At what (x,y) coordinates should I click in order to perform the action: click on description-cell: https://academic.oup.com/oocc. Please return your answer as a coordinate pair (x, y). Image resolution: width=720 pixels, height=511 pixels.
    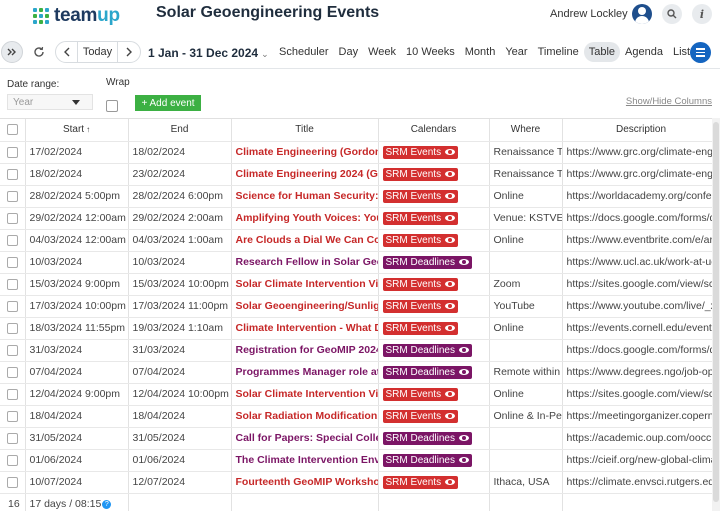
    Looking at the image, I should click on (641, 438).